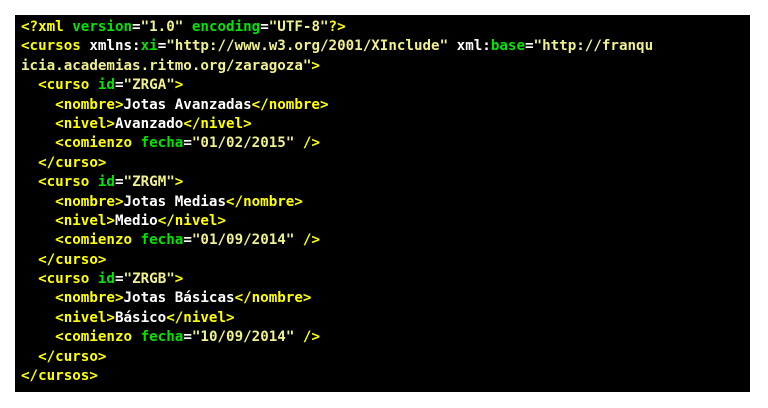  Describe the element at coordinates (507, 46) in the screenshot. I see `xml-attribute-token: base` at that location.